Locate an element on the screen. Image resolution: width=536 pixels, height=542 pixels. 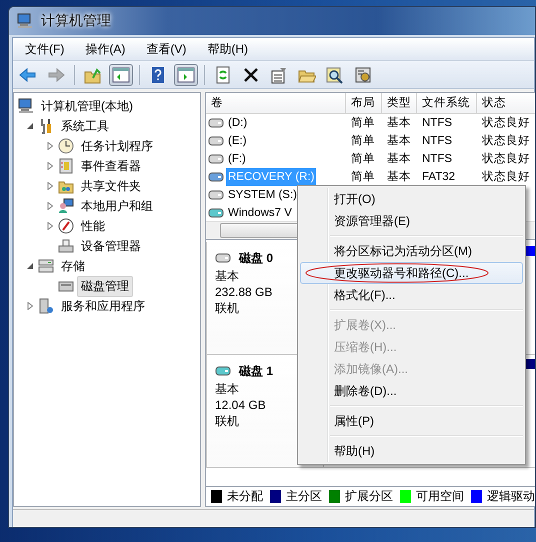
delete-icon is located at coordinates (251, 75).